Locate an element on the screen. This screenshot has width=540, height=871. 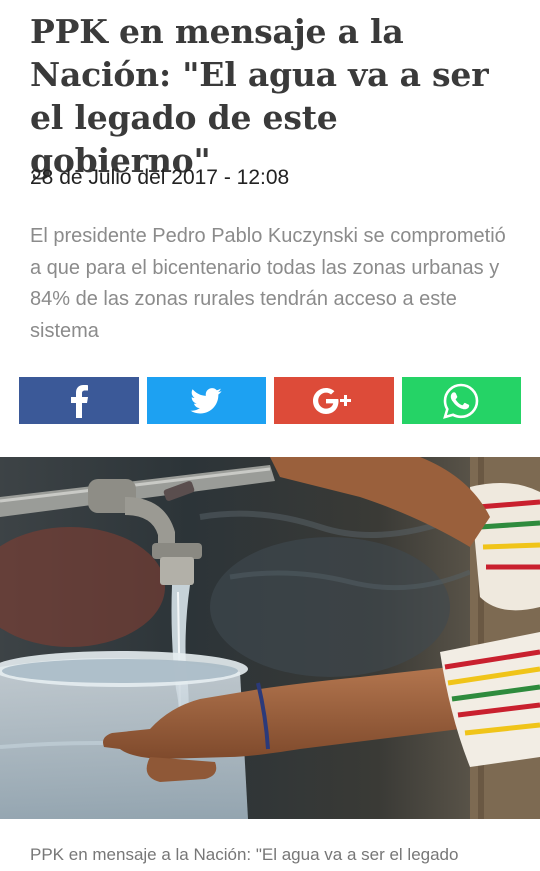
whatsapp-icon is located at coordinates (461, 401).